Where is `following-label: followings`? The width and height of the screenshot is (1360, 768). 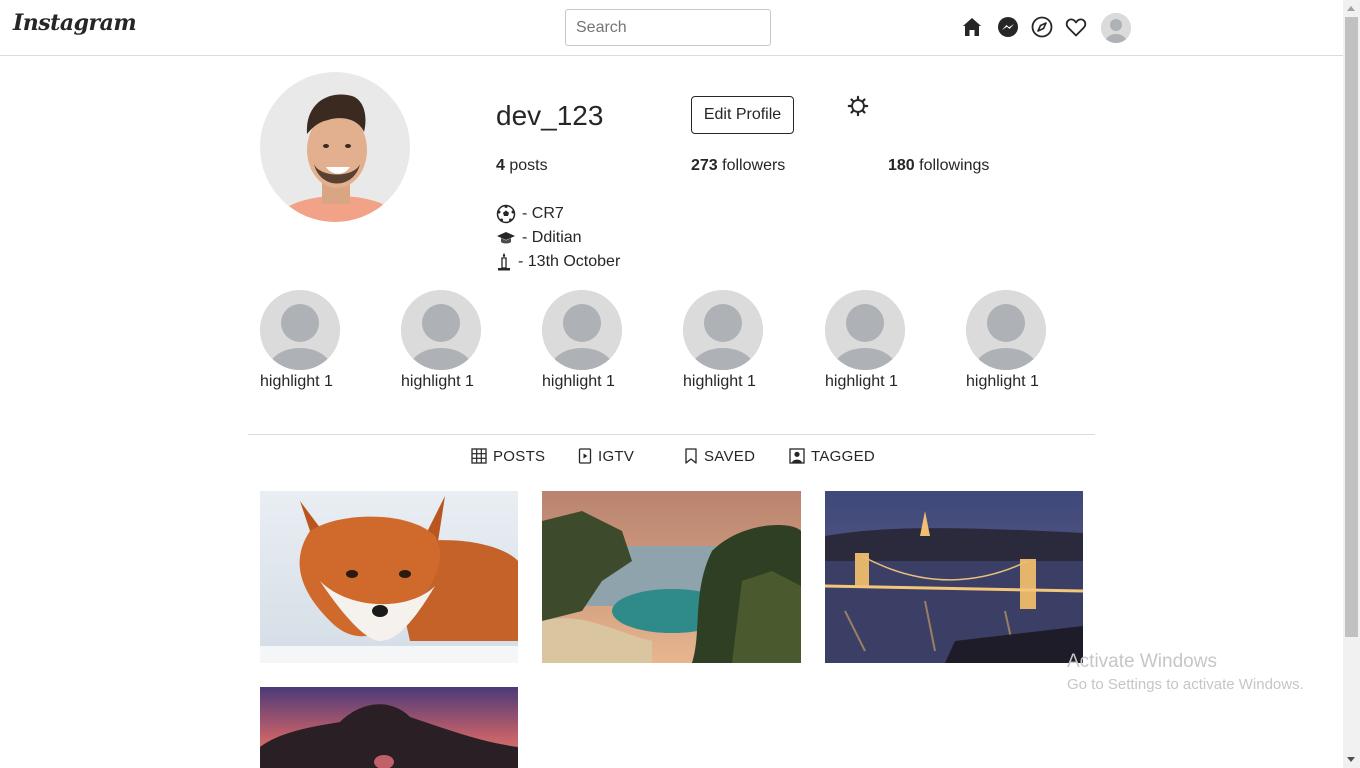
following-label: followings is located at coordinates (954, 165).